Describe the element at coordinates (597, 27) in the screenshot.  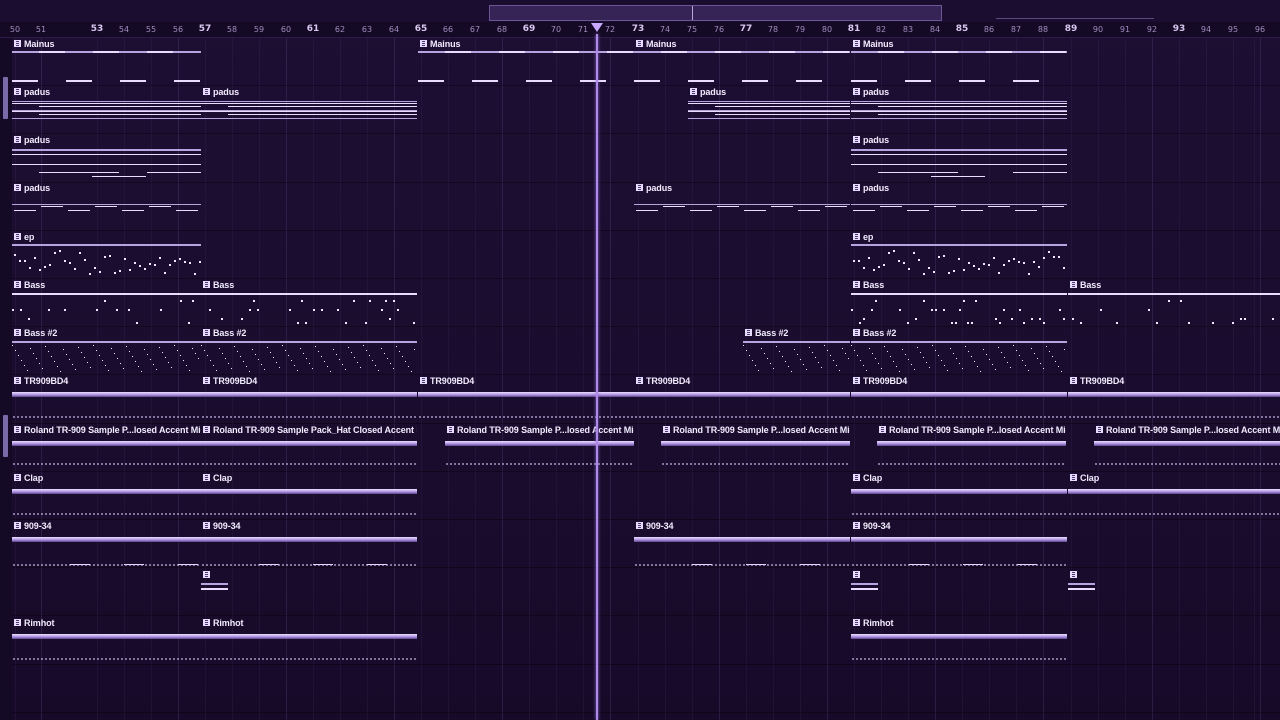
I see `playhead-marker-icon` at that location.